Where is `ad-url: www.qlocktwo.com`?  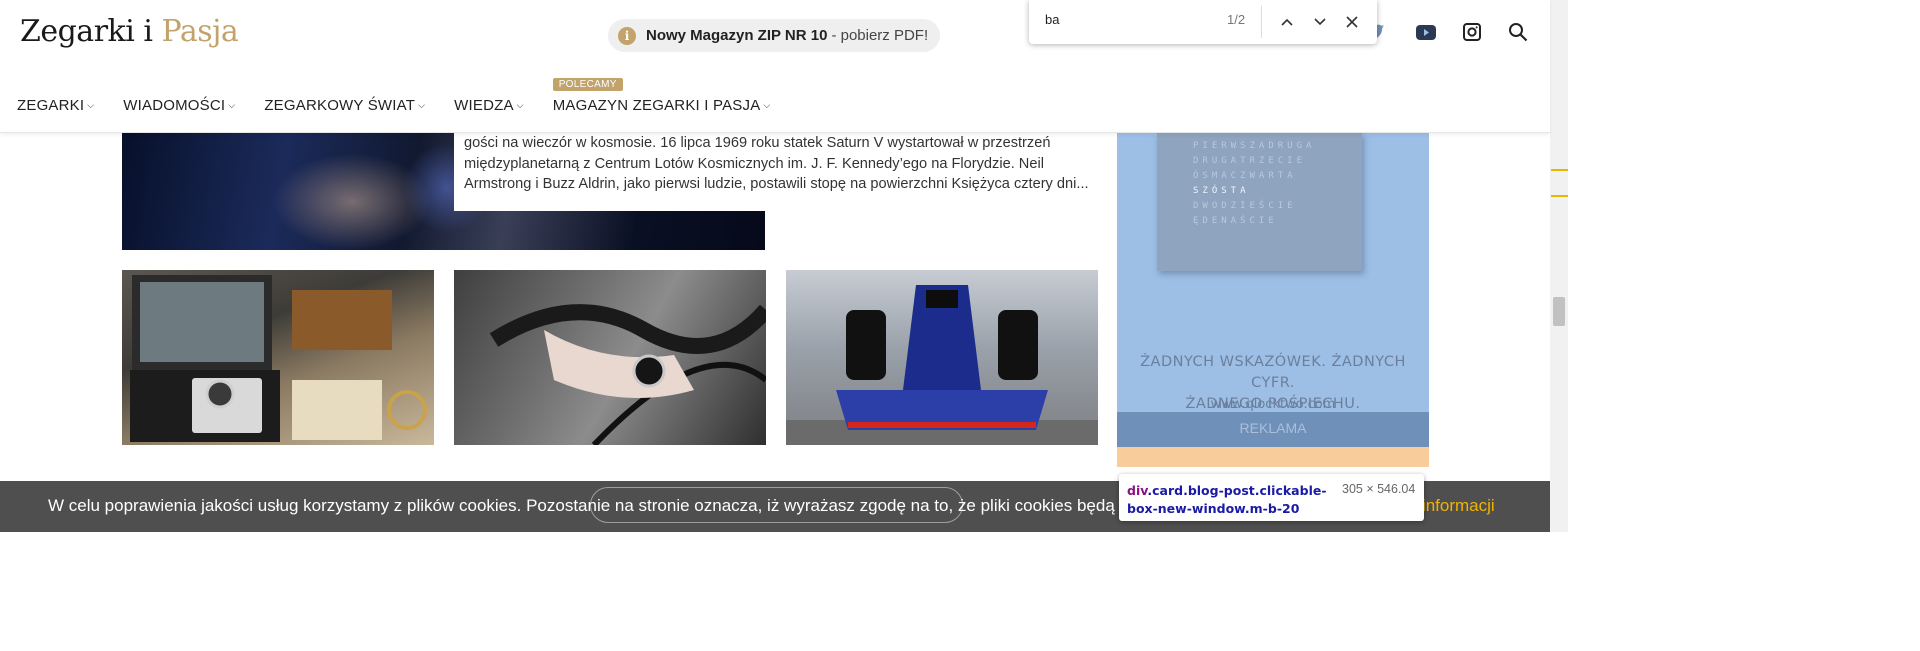
ad-url: www.qlocktwo.com is located at coordinates (1273, 404).